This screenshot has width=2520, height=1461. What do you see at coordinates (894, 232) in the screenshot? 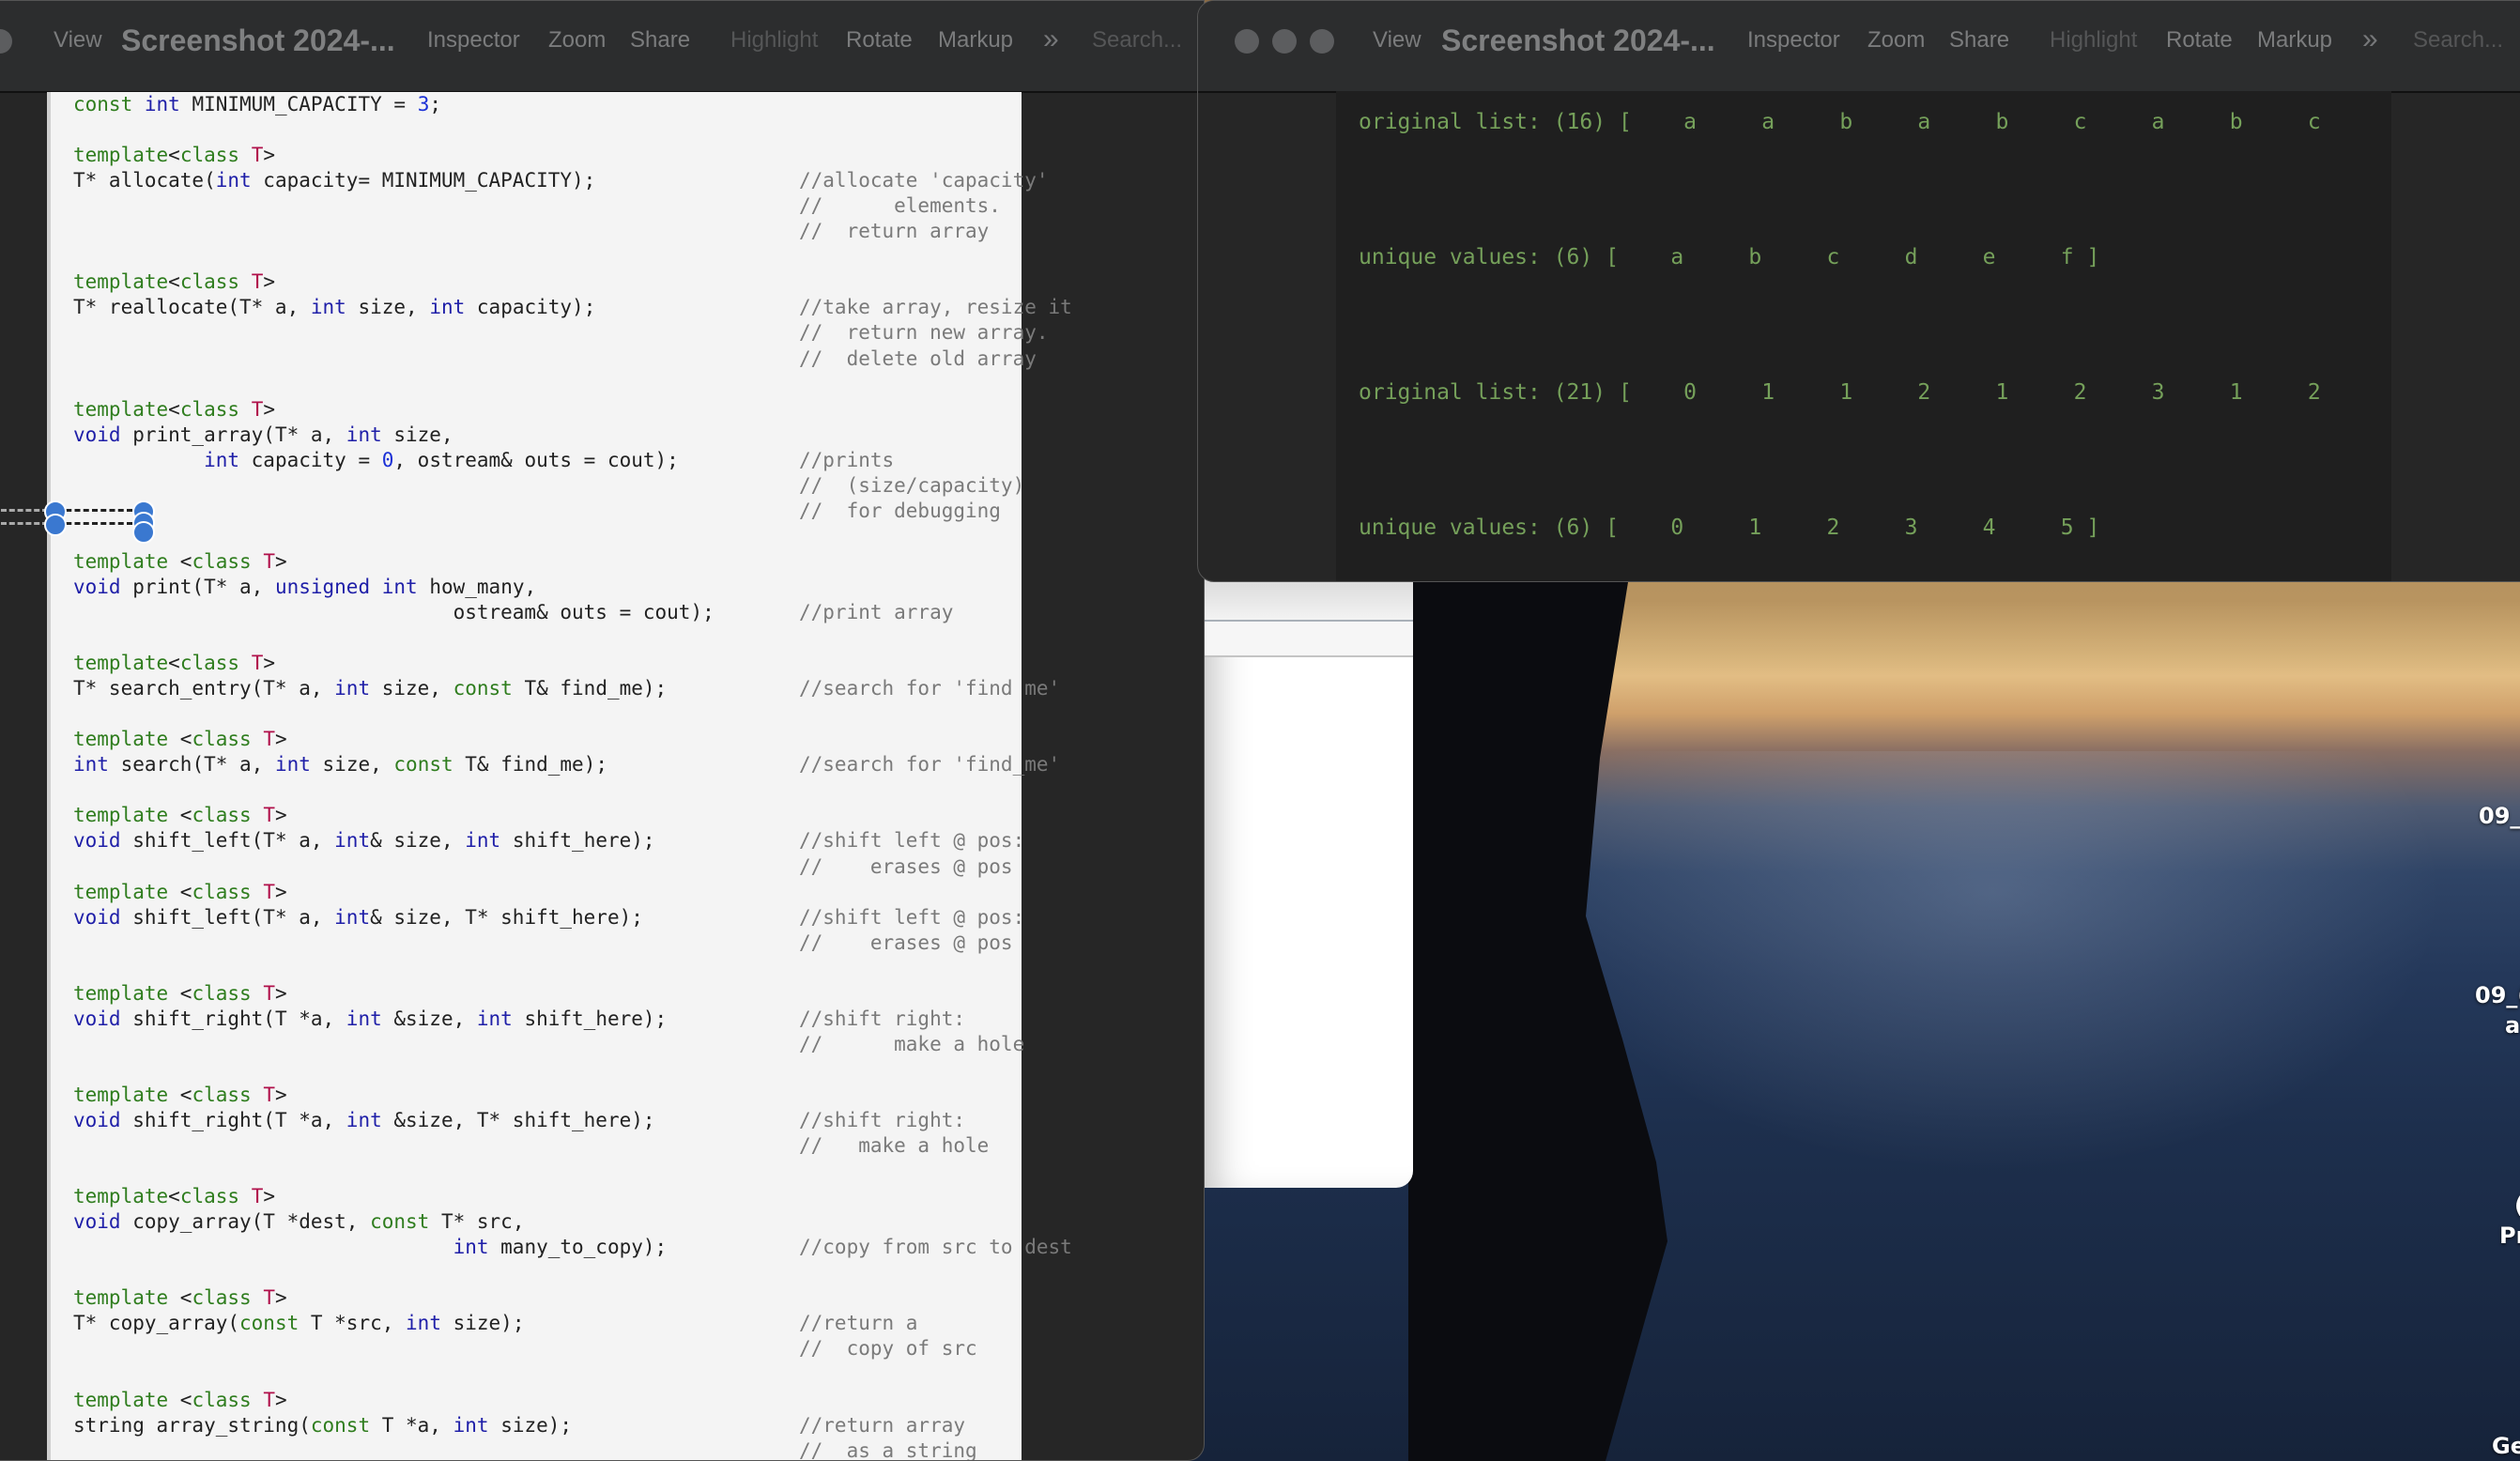
I see `code-comment: // return array` at bounding box center [894, 232].